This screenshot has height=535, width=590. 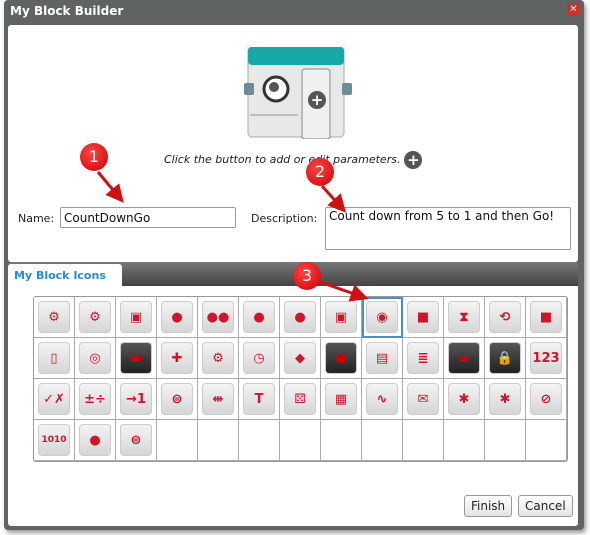 What do you see at coordinates (300, 399) in the screenshot?
I see `icon-cell-random: ⚄` at bounding box center [300, 399].